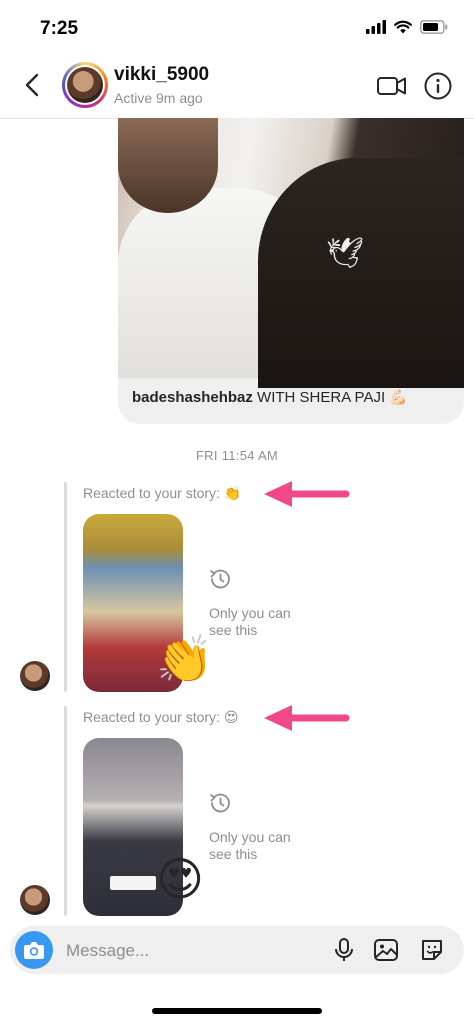  Describe the element at coordinates (162, 493) in the screenshot. I see `reaction-label: Reacted to your story: 👏` at that location.